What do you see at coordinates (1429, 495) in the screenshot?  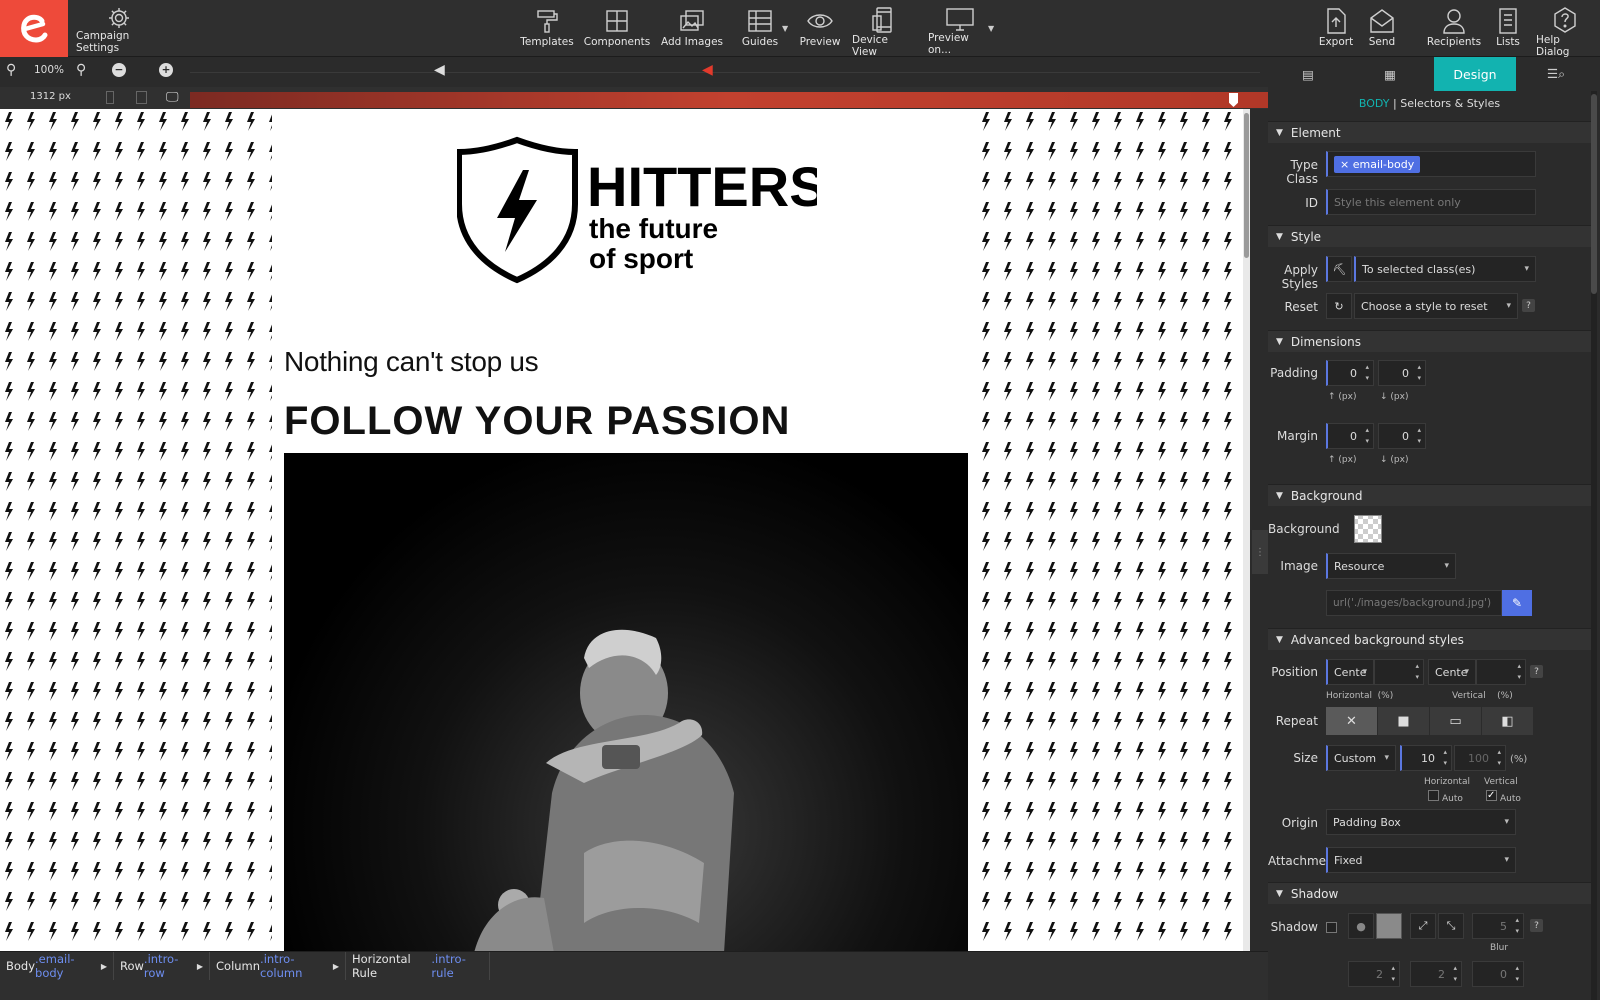 I see `section-background: ▼ Background` at bounding box center [1429, 495].